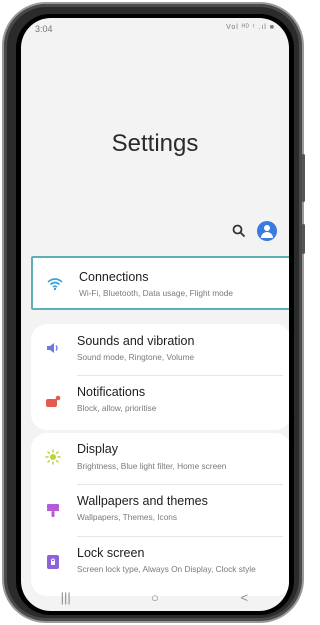 The height and width of the screenshot is (625, 320). I want to click on lock-icon, so click(53, 562).